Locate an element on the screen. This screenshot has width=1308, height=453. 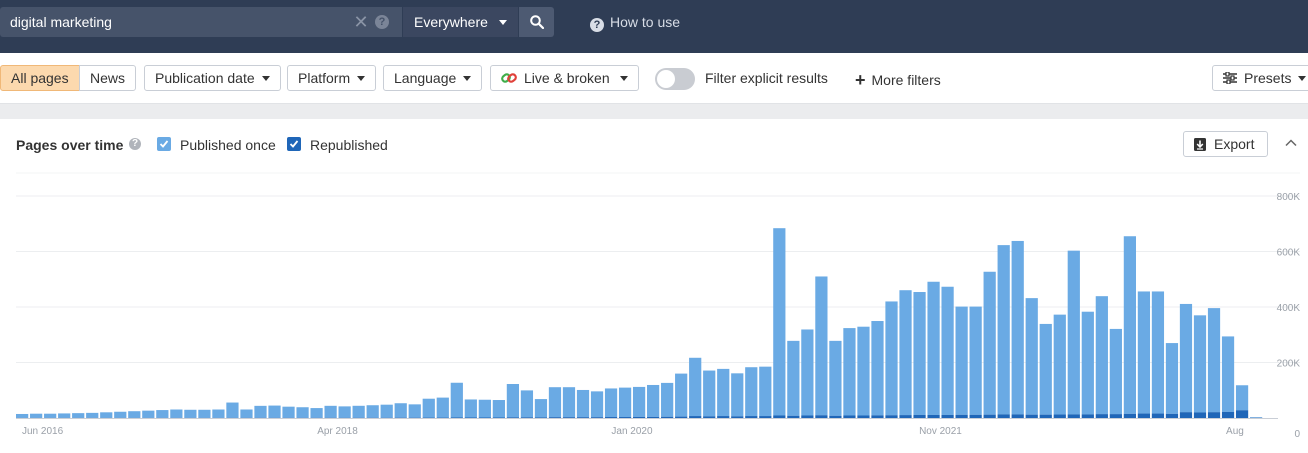
explicit-results-toggle is located at coordinates (675, 79).